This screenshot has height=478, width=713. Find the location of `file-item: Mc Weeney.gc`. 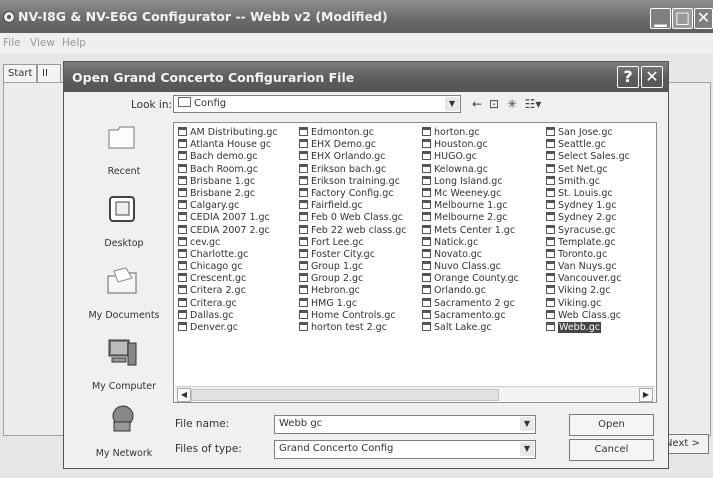

file-item: Mc Weeney.gc is located at coordinates (469, 193).